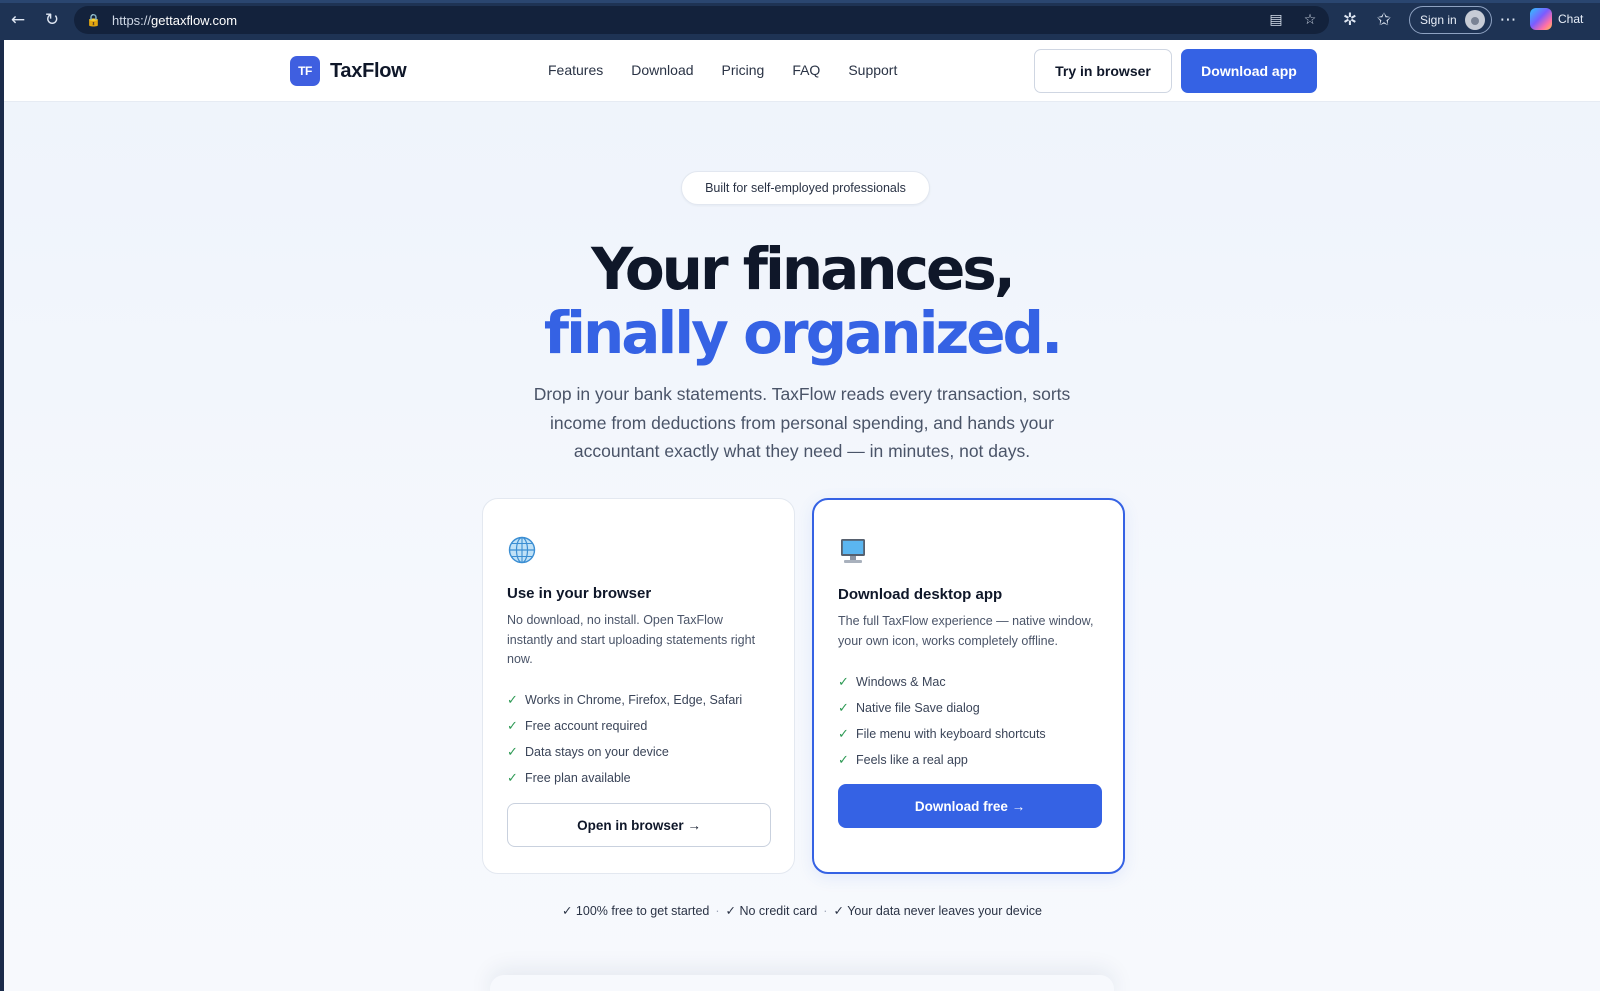  I want to click on feature-item: ✓ Feels like a real app, so click(903, 760).